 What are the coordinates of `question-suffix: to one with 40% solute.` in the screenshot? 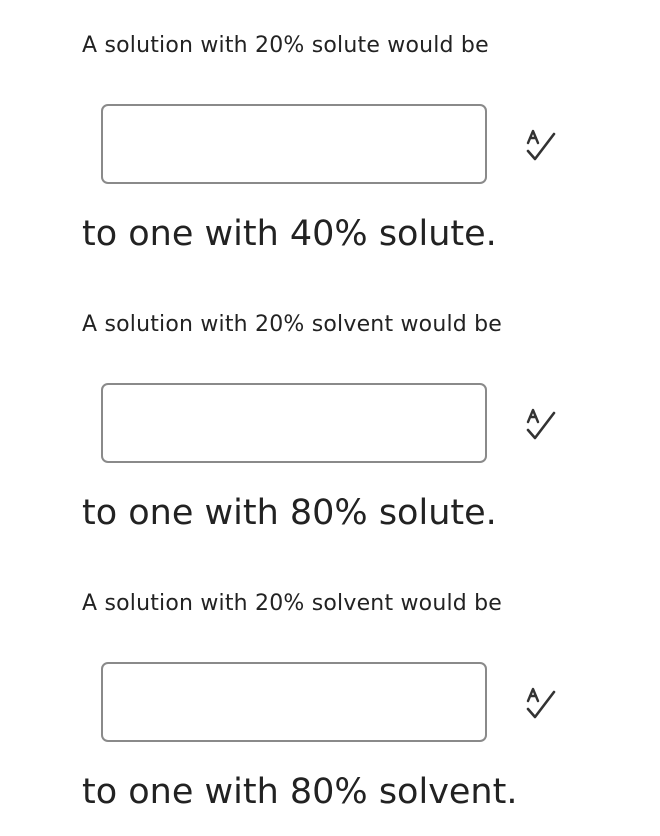 It's located at (289, 234).